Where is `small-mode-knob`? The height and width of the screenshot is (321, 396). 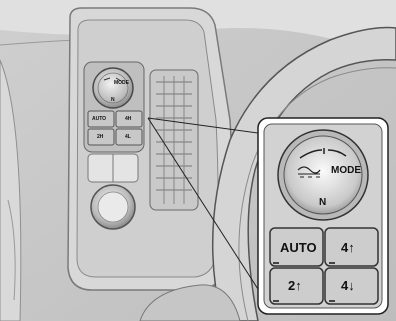
small-mode-knob is located at coordinates (113, 88).